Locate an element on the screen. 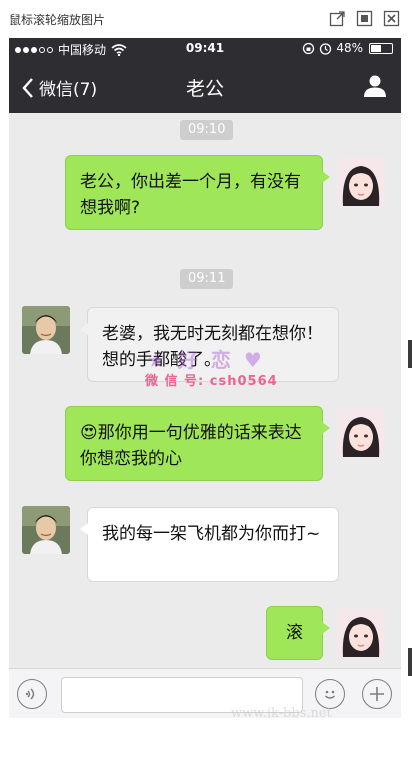  status-bar: 中国移动 09:41 48% is located at coordinates (205, 49).